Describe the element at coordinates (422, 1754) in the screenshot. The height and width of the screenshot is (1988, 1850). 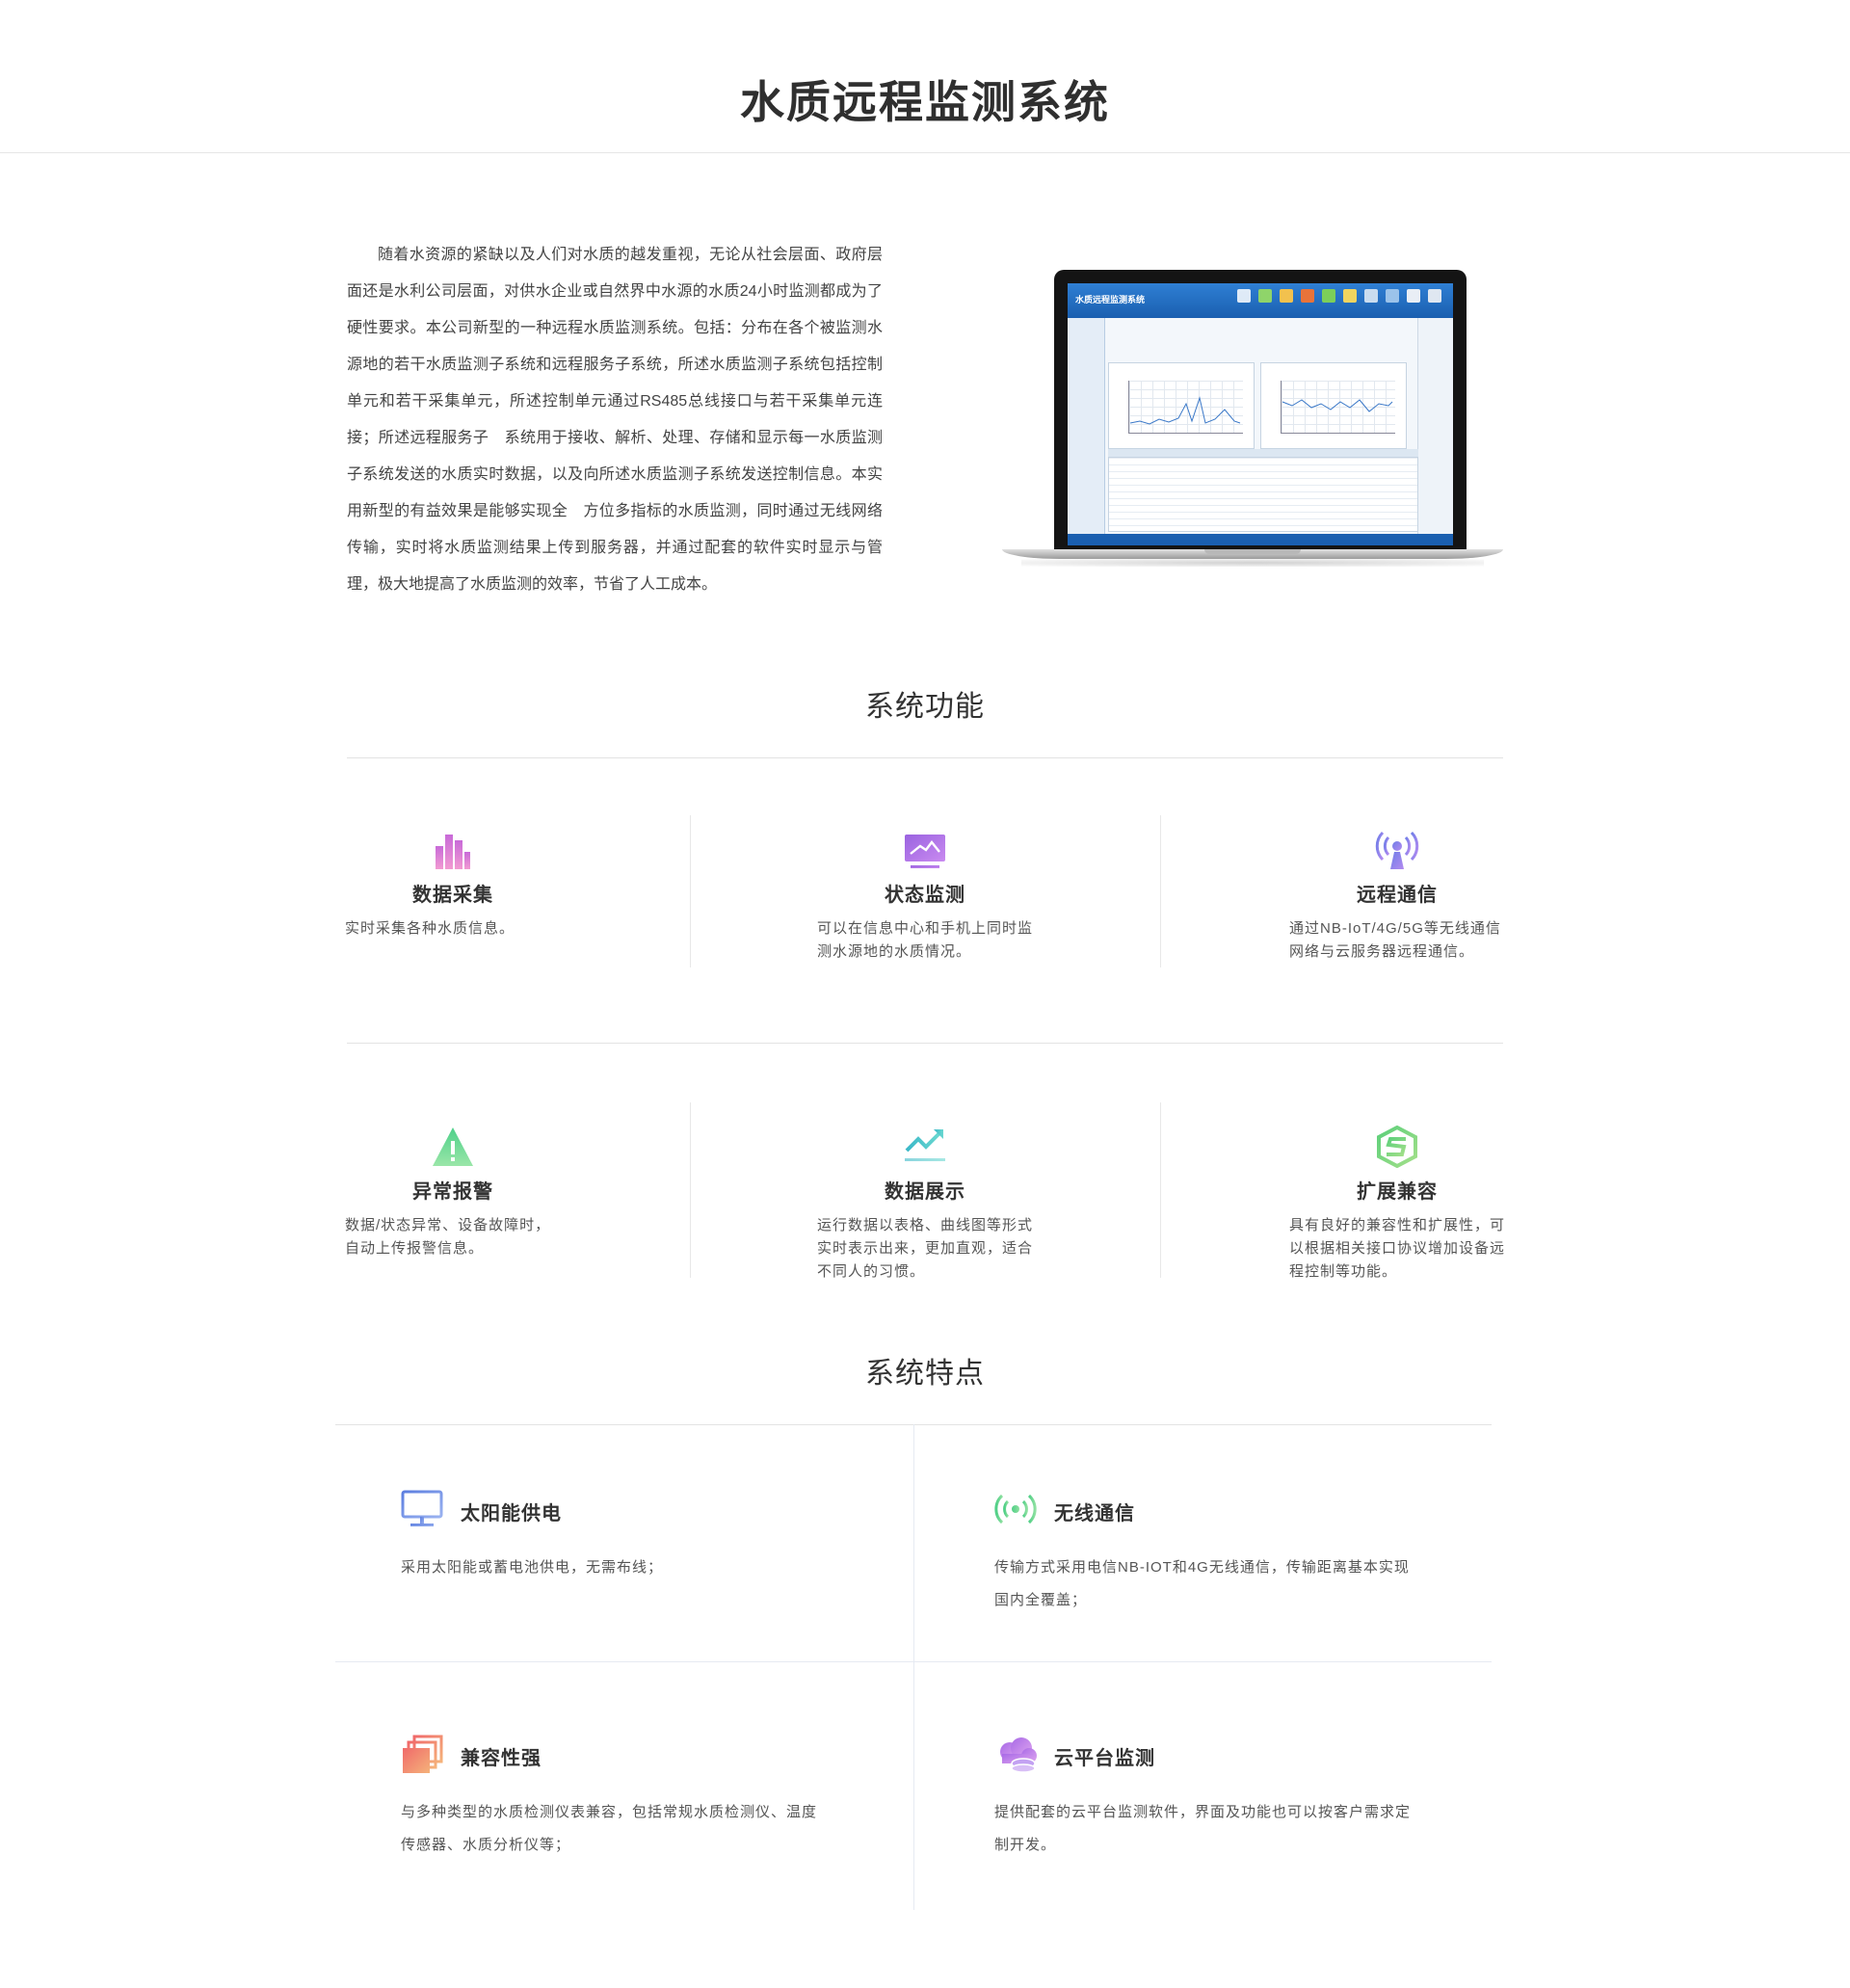
I see `stacked-layers-icon` at that location.